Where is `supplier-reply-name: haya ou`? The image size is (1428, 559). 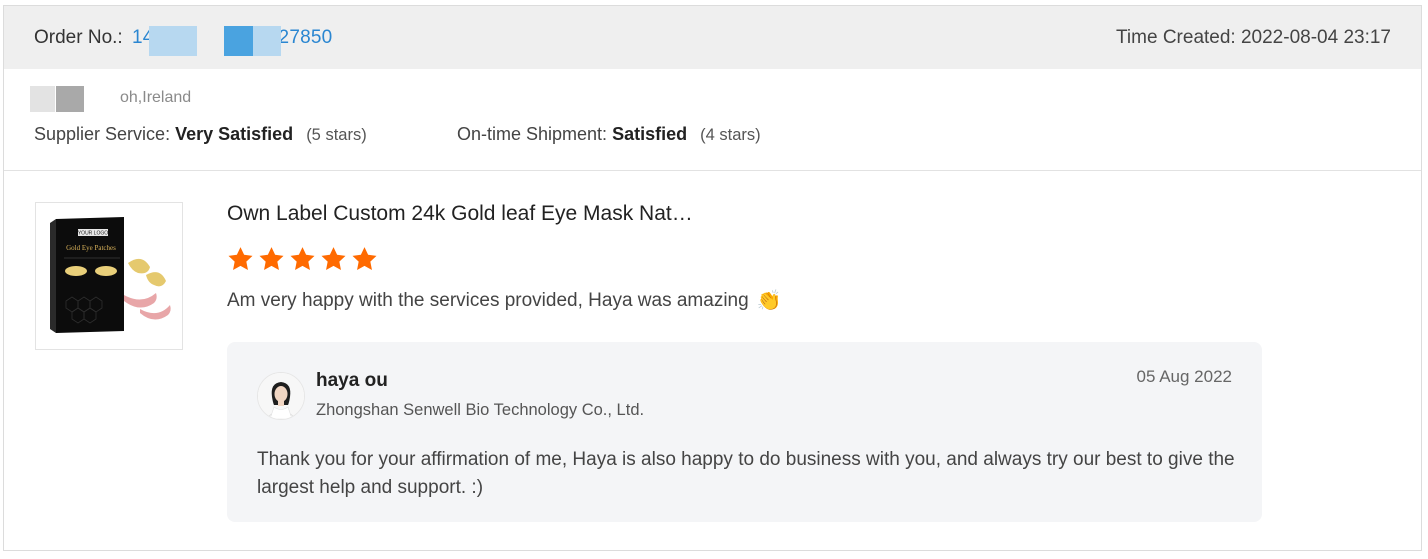
supplier-reply-name: haya ou is located at coordinates (352, 380).